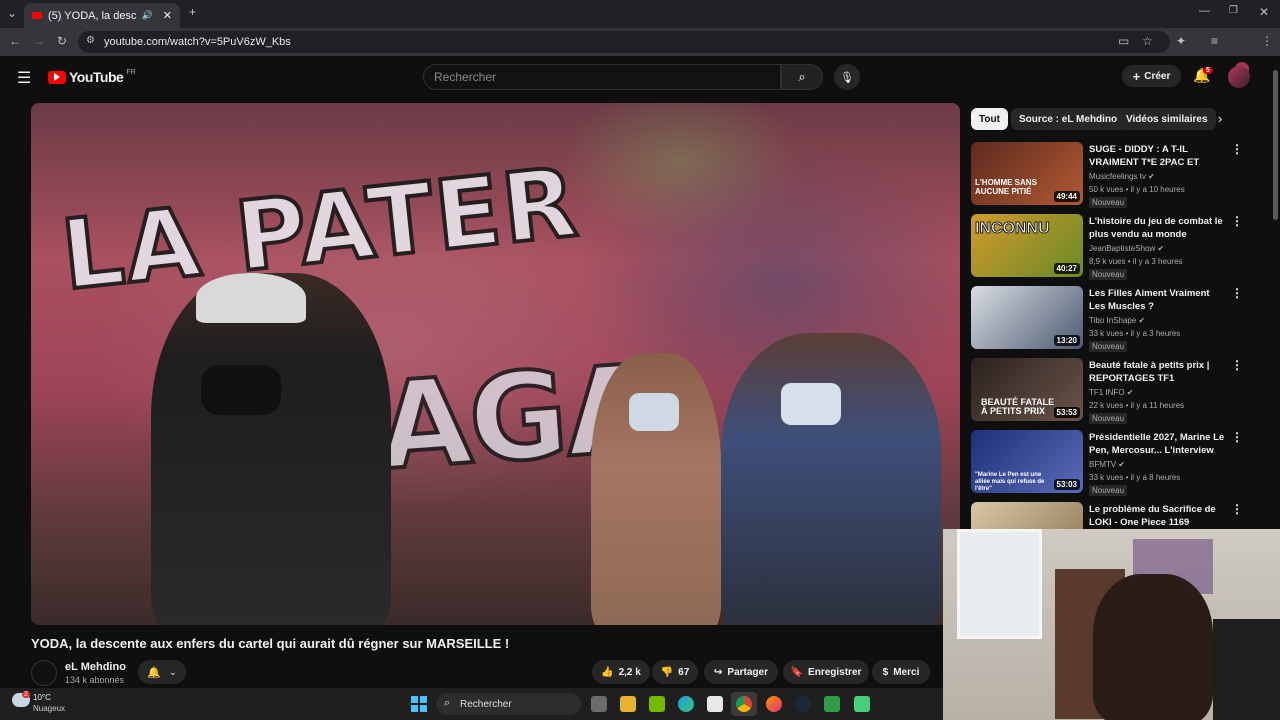 Image resolution: width=1280 pixels, height=720 pixels. What do you see at coordinates (241, 390) in the screenshot?
I see `person-left-mask` at bounding box center [241, 390].